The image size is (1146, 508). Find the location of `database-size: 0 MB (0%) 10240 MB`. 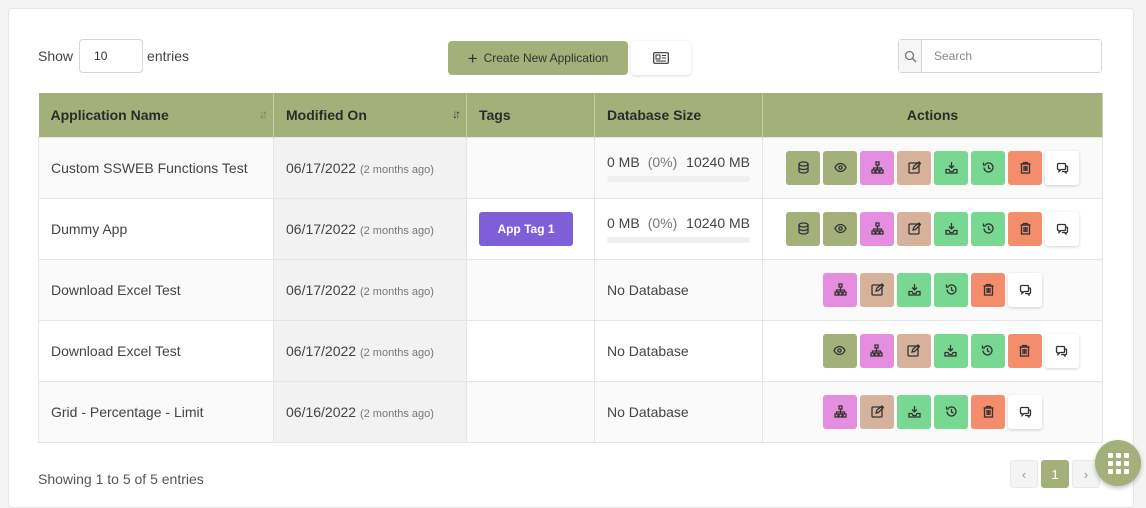

database-size: 0 MB (0%) 10240 MB is located at coordinates (678, 162).